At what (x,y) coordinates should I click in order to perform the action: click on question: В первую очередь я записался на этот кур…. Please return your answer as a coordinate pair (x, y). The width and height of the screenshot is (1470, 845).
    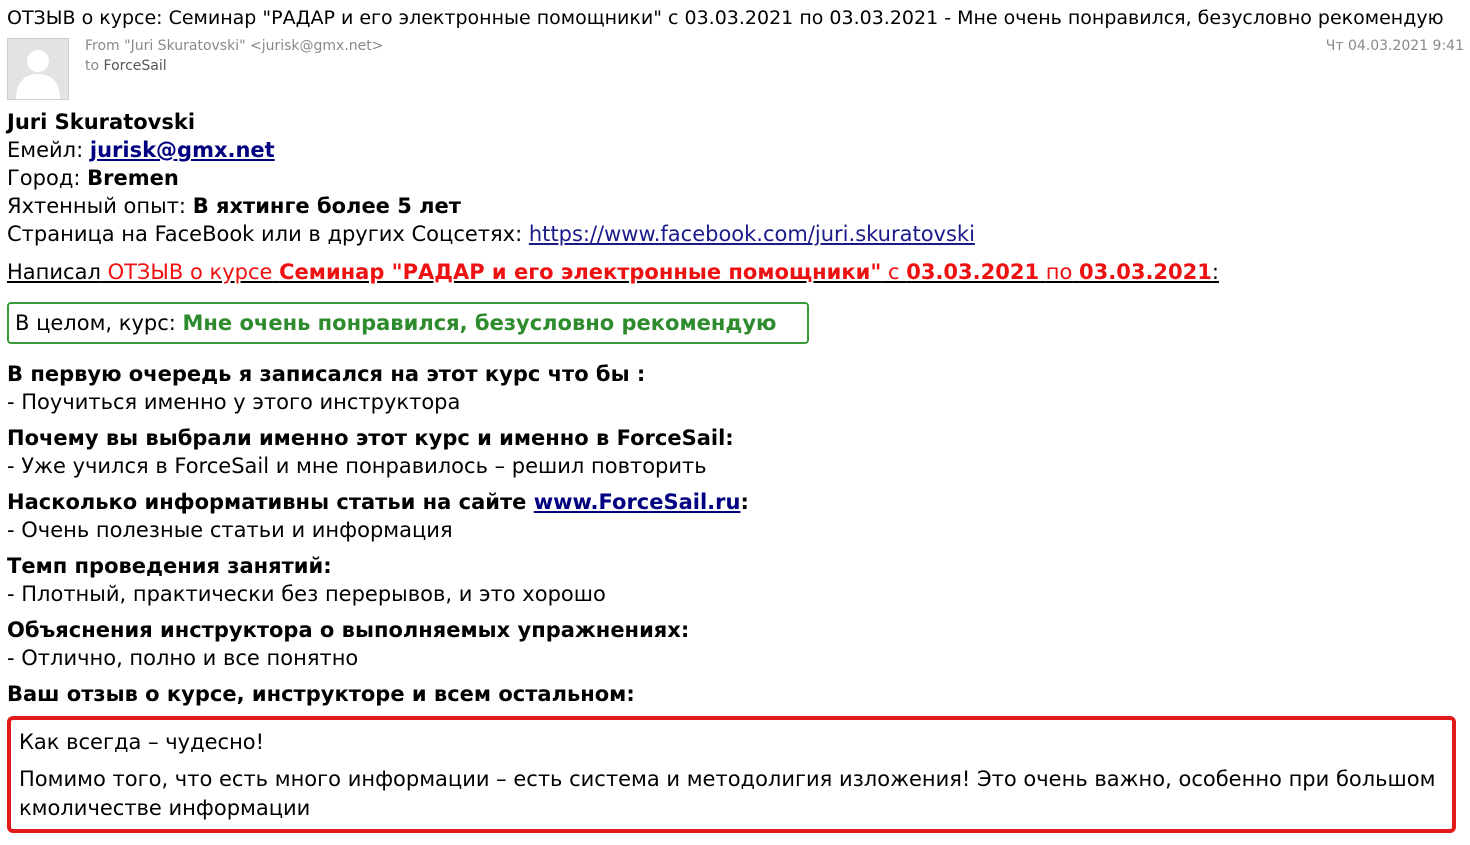
    Looking at the image, I should click on (326, 374).